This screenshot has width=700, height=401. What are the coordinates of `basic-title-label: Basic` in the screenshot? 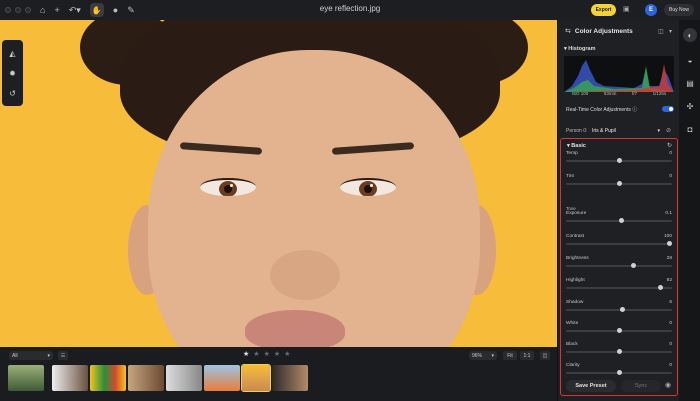 It's located at (578, 146).